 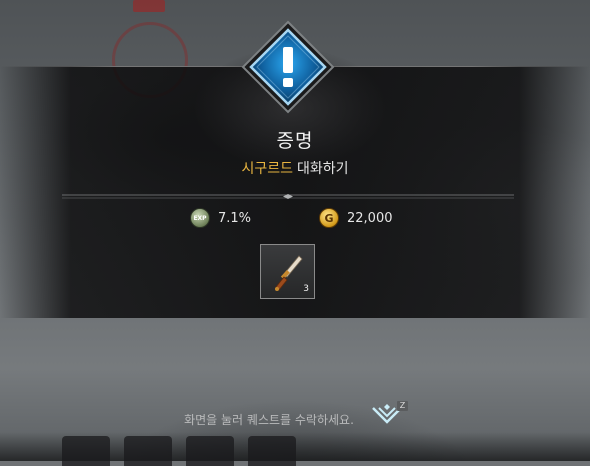 What do you see at coordinates (306, 289) in the screenshot?
I see `item-count: 3` at bounding box center [306, 289].